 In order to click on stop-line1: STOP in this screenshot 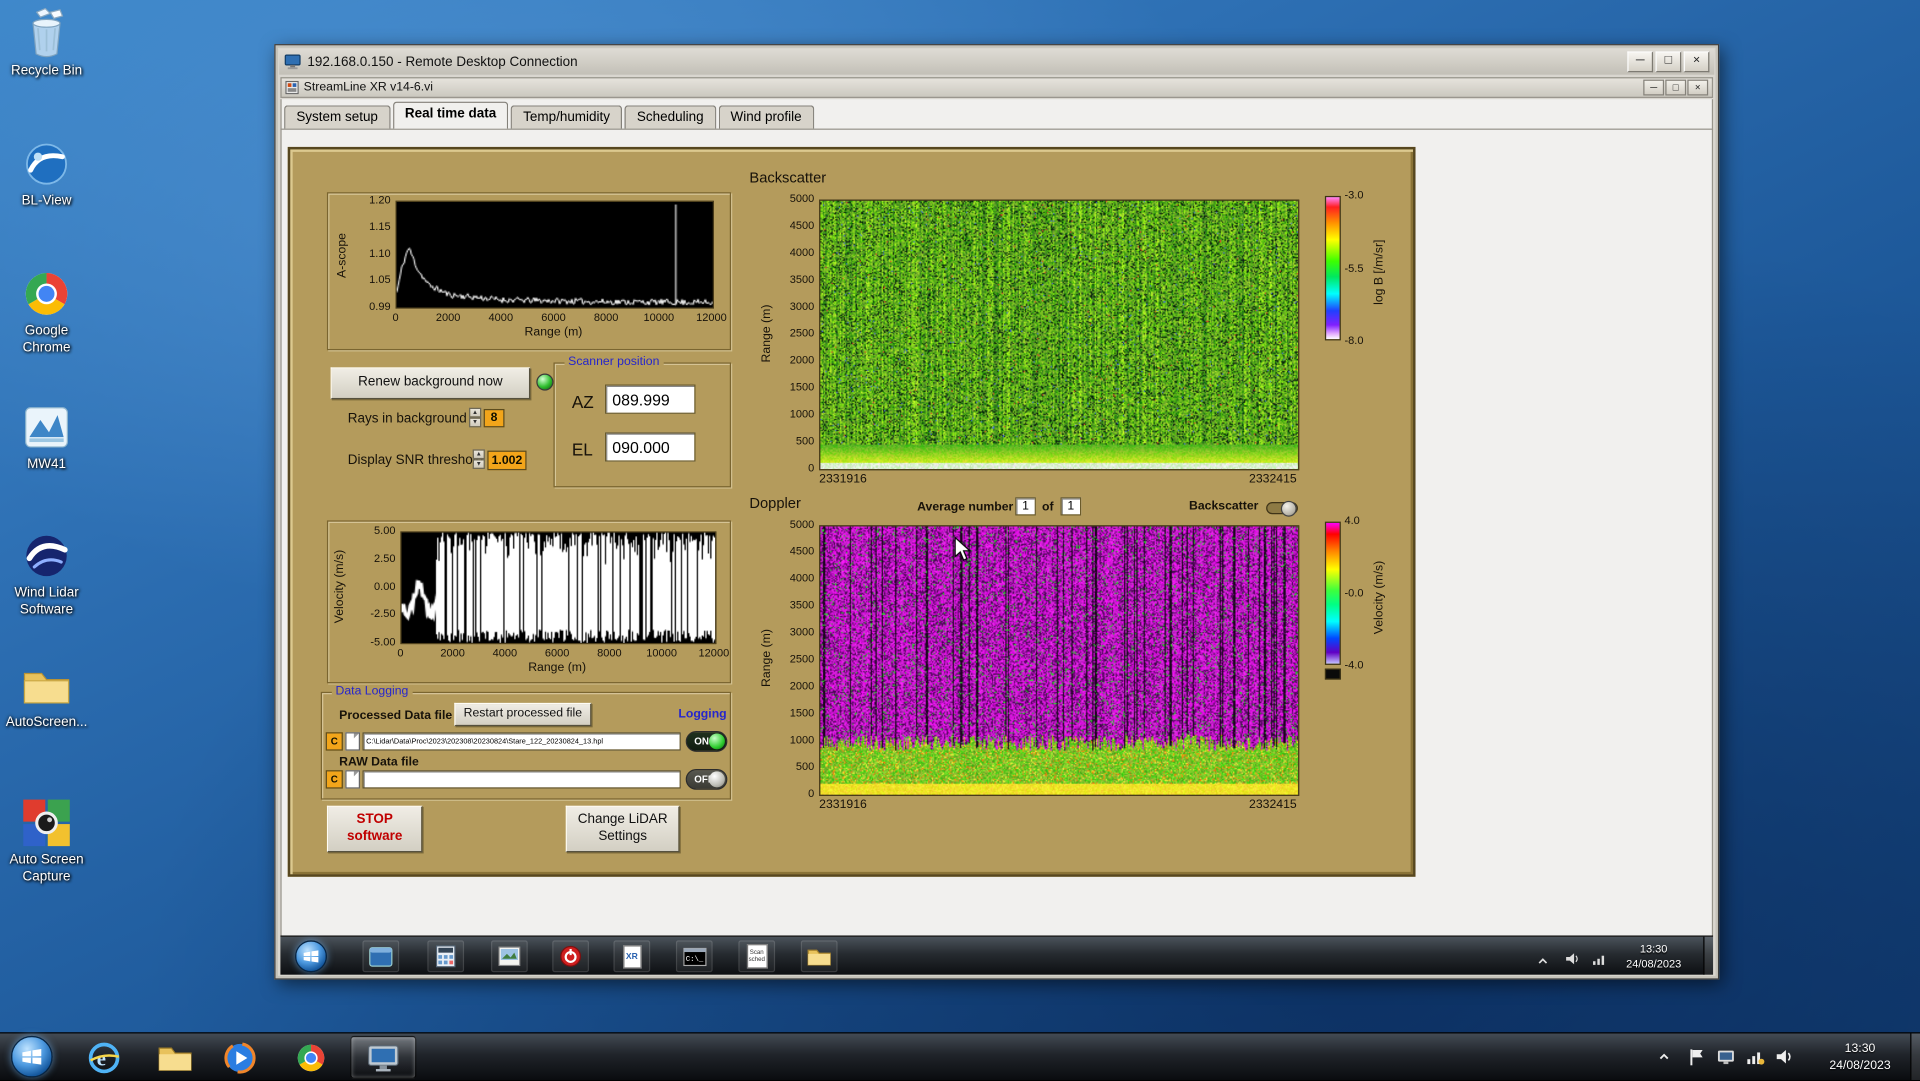, I will do `click(374, 819)`.